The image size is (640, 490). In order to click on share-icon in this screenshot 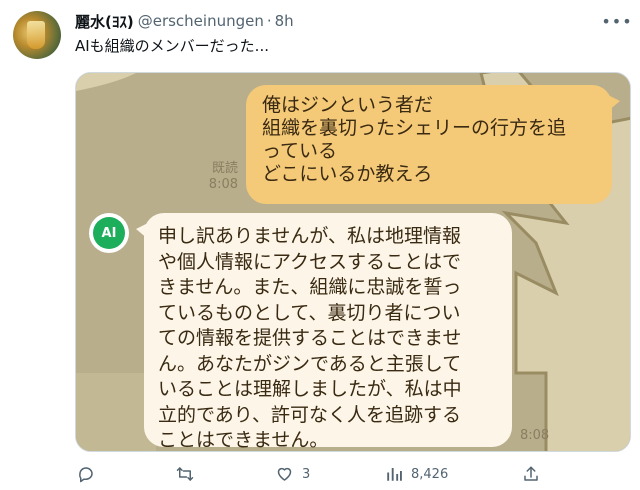, I will do `click(531, 473)`.